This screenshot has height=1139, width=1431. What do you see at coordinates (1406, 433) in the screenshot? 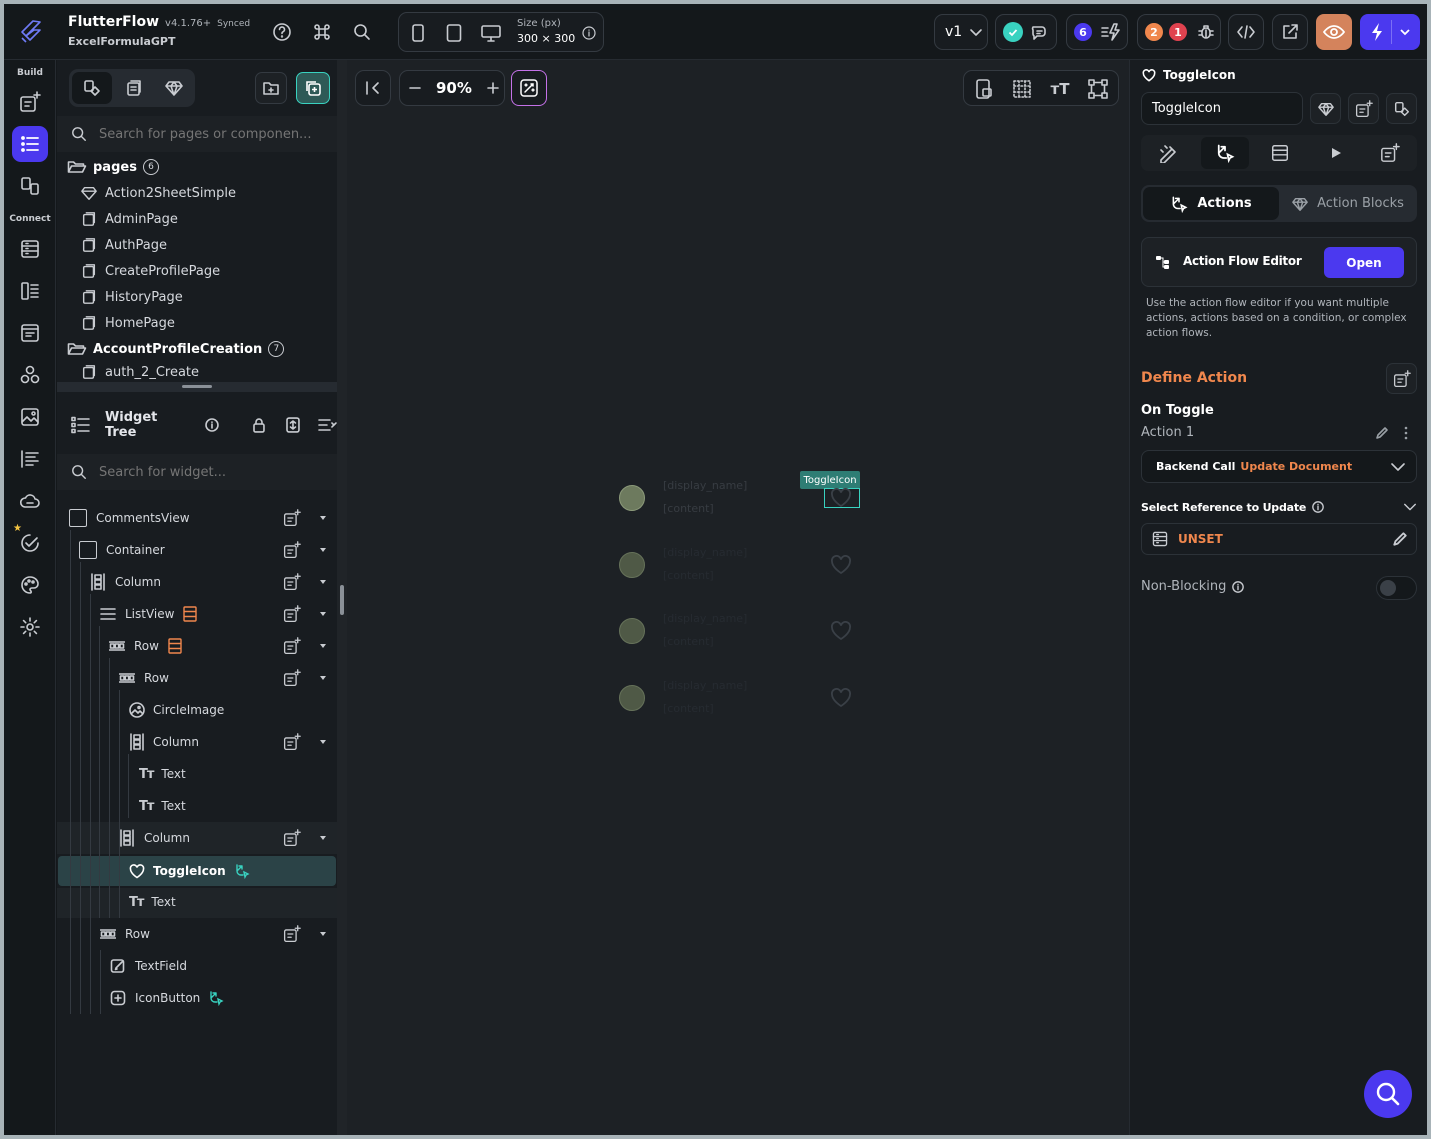
I see `action-more-button` at bounding box center [1406, 433].